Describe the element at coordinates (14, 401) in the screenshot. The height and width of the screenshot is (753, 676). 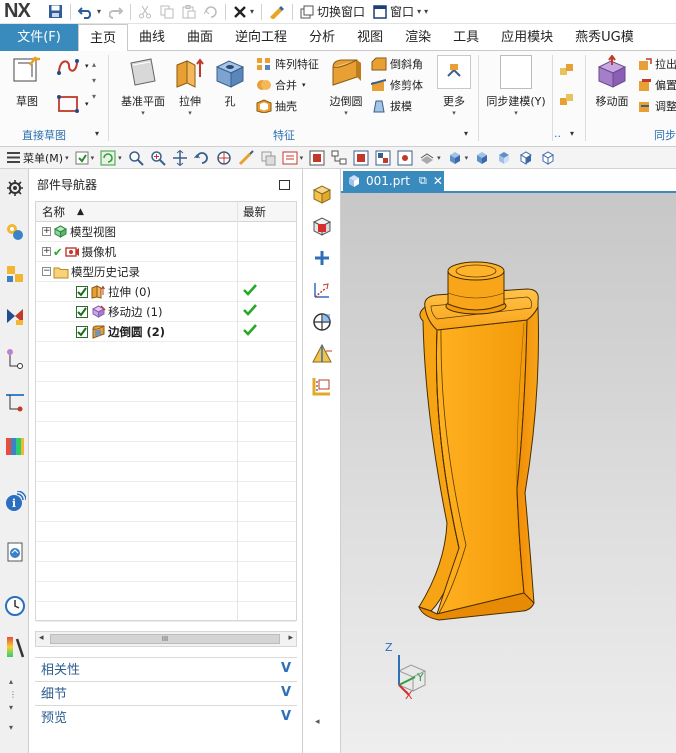
I see `hd3d-tools-icon` at that location.